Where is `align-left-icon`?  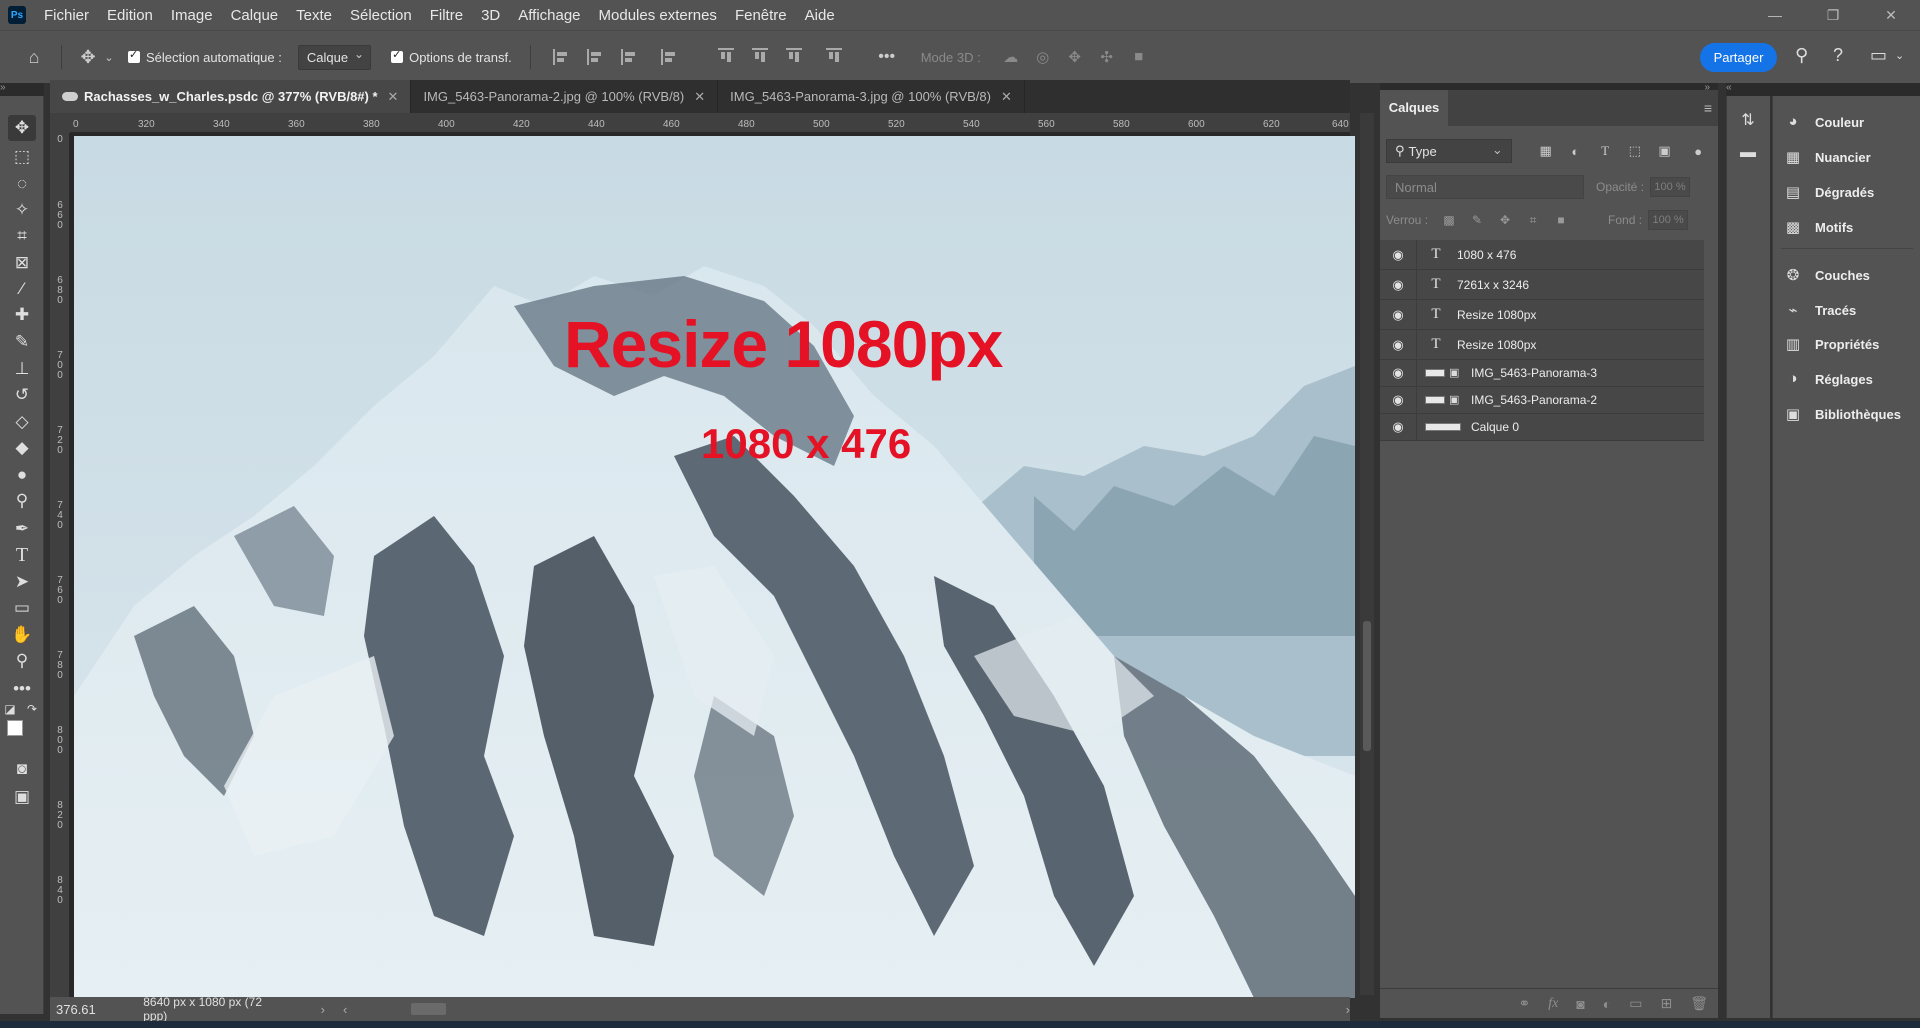 align-left-icon is located at coordinates (561, 57).